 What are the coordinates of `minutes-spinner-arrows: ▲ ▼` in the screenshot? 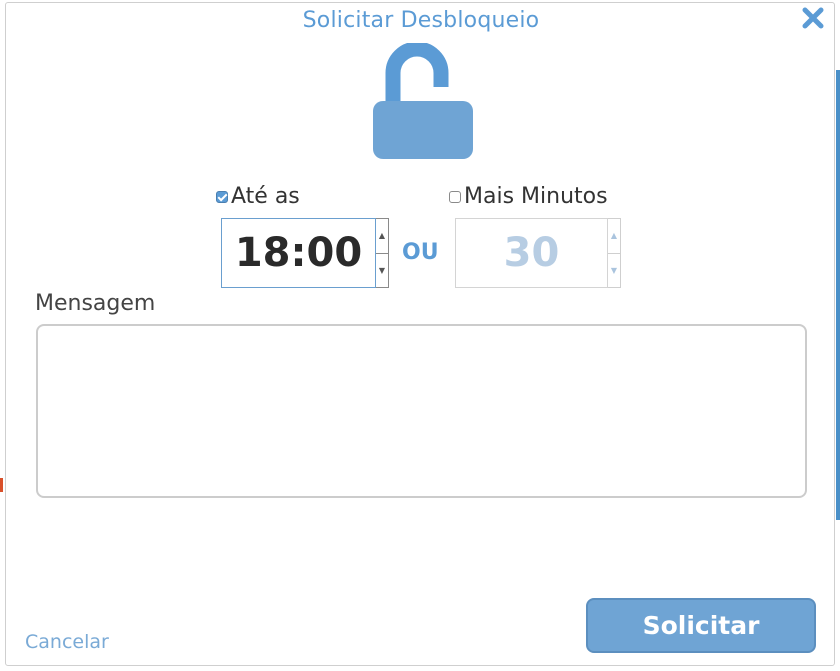 It's located at (614, 253).